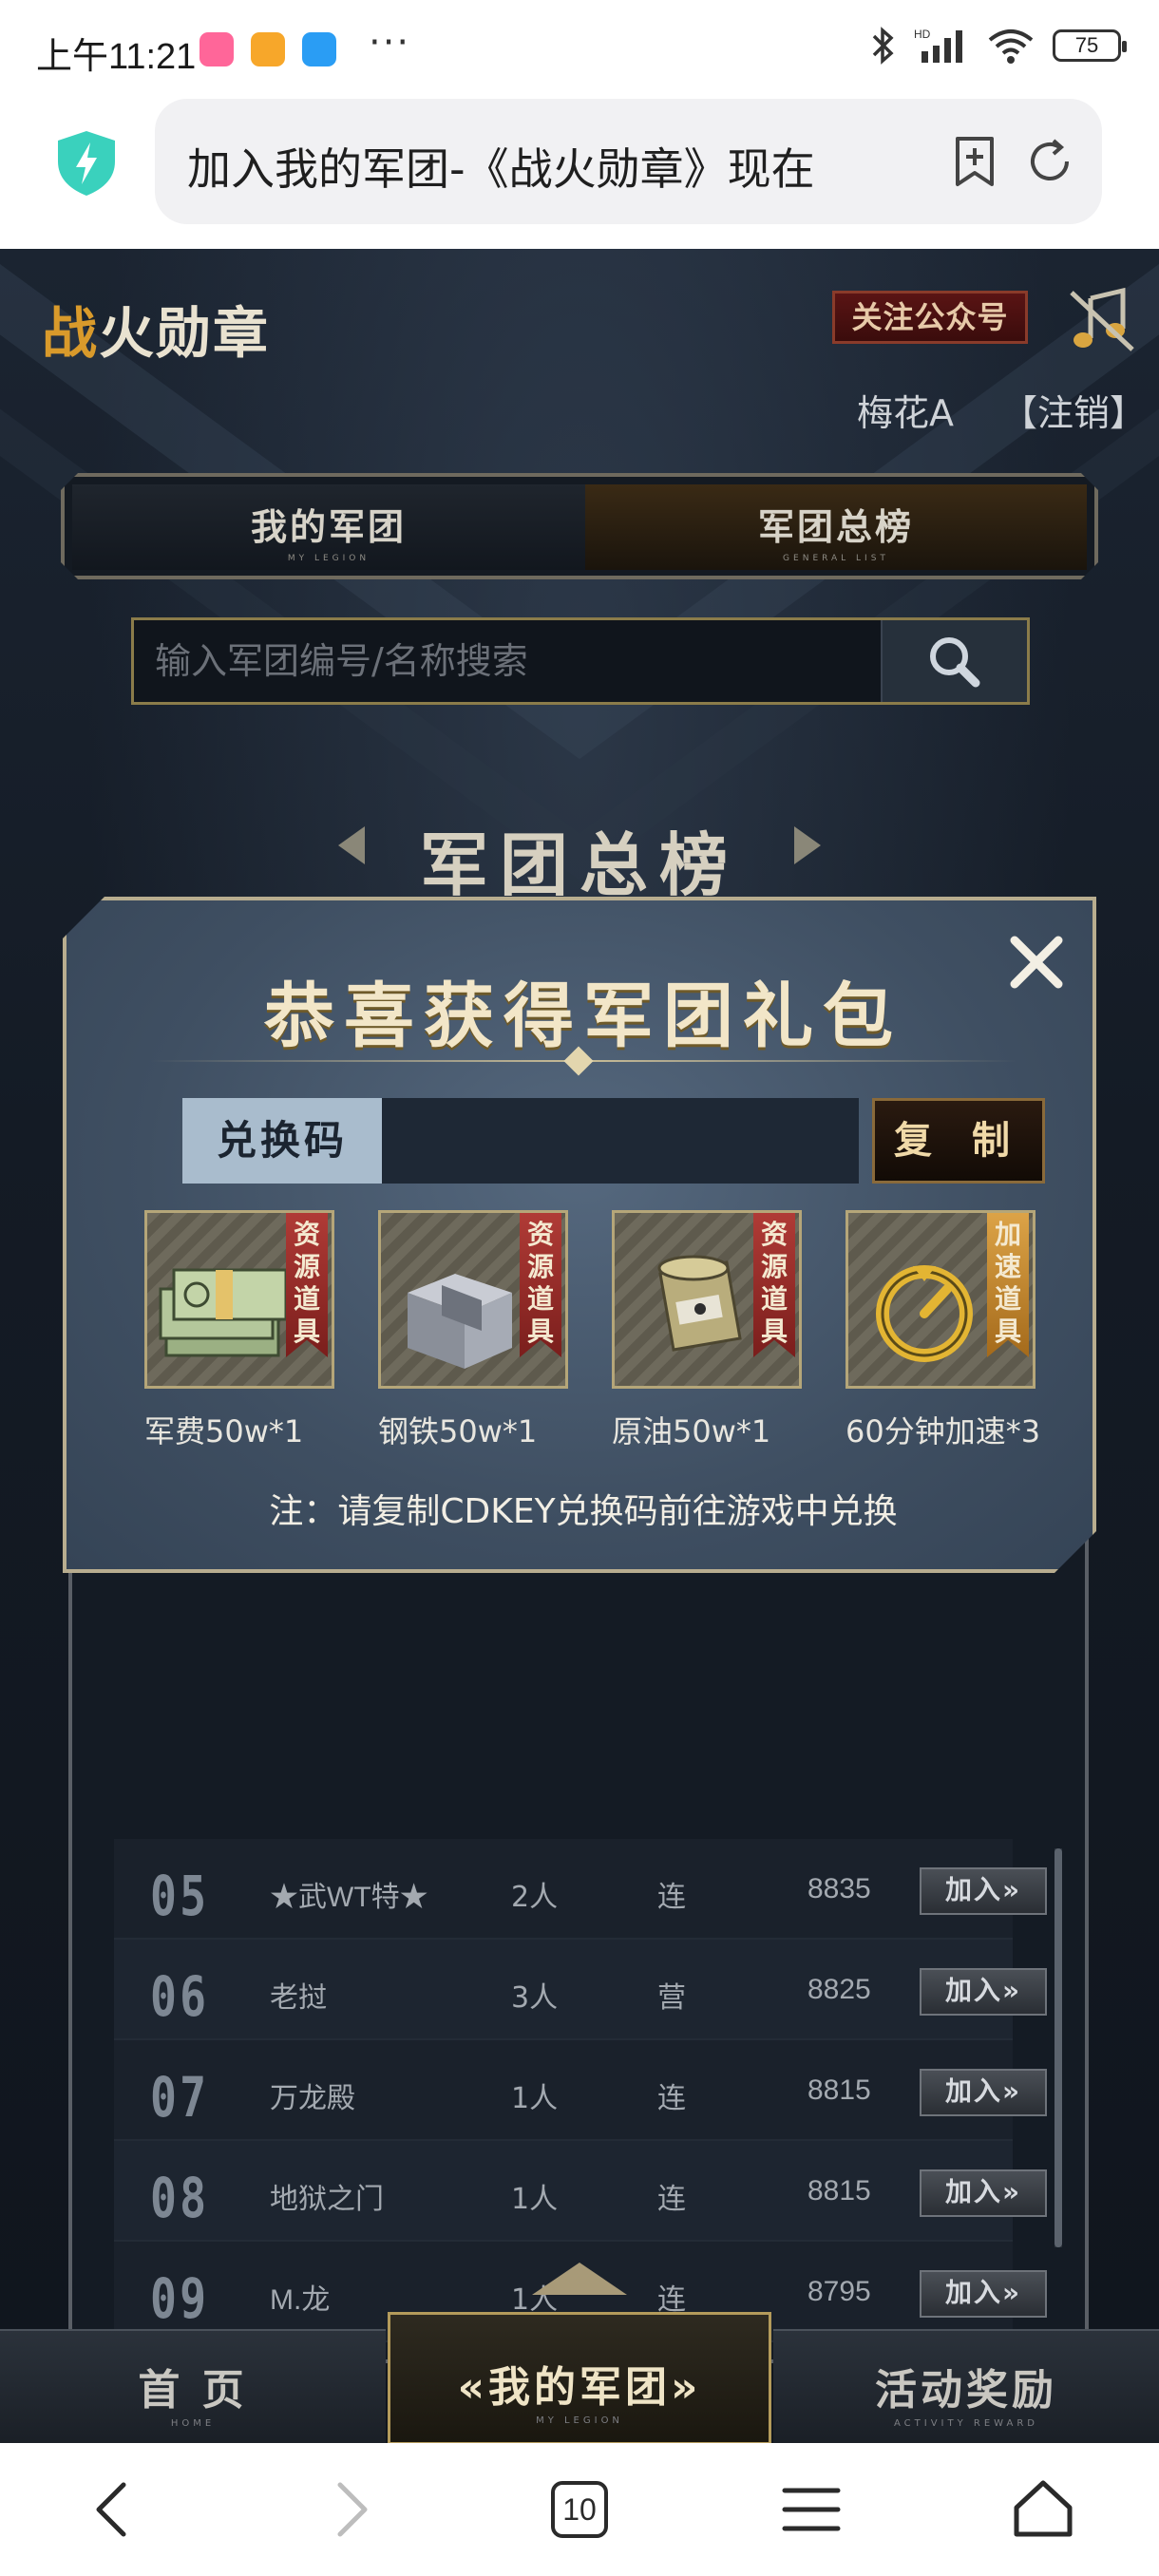  What do you see at coordinates (535, 1998) in the screenshot?
I see `member-count: 3人` at bounding box center [535, 1998].